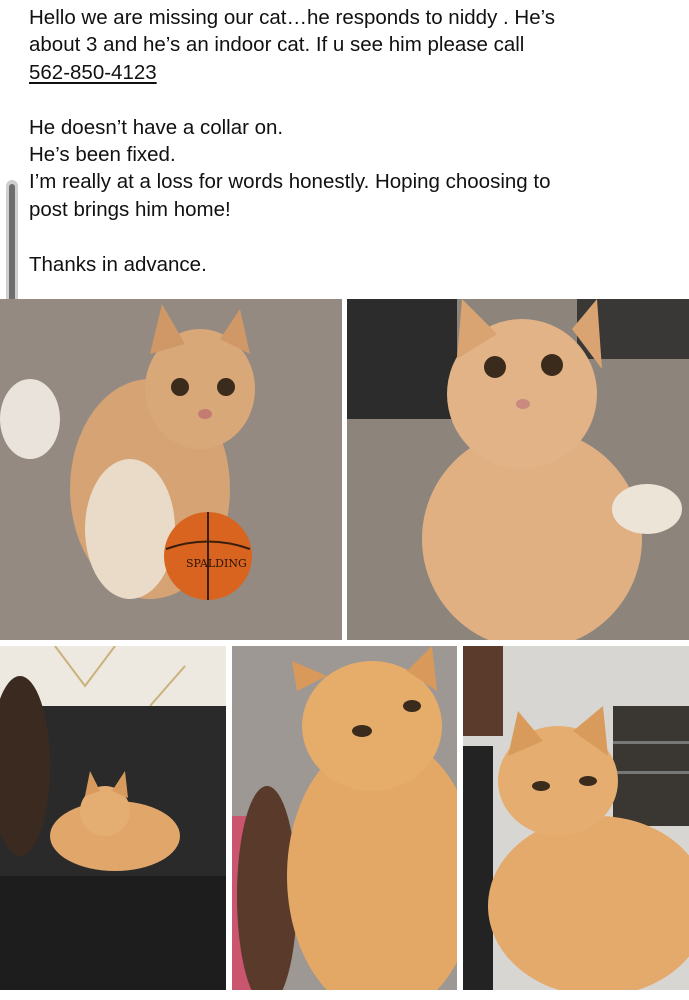 The image size is (689, 1000). I want to click on ball-brand-text: SPALDING, so click(216, 563).